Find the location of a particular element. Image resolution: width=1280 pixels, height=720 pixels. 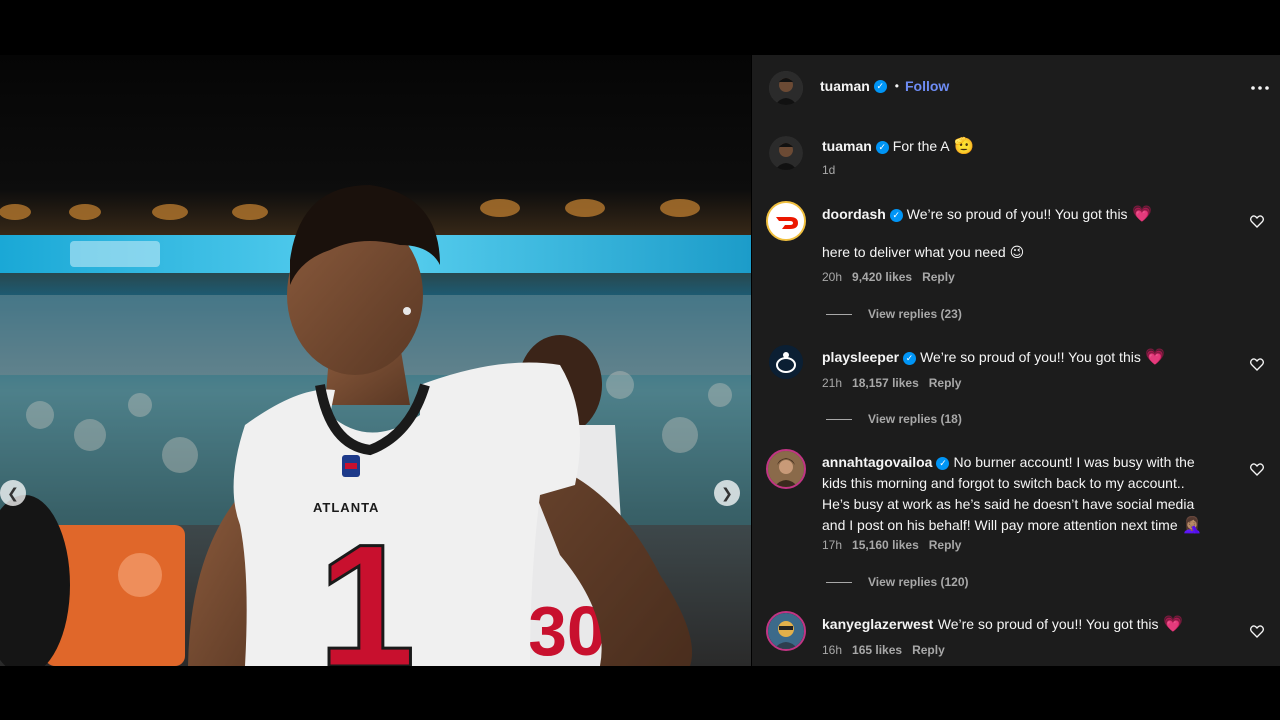

view-replies-button: View replies (120) is located at coordinates (897, 582).